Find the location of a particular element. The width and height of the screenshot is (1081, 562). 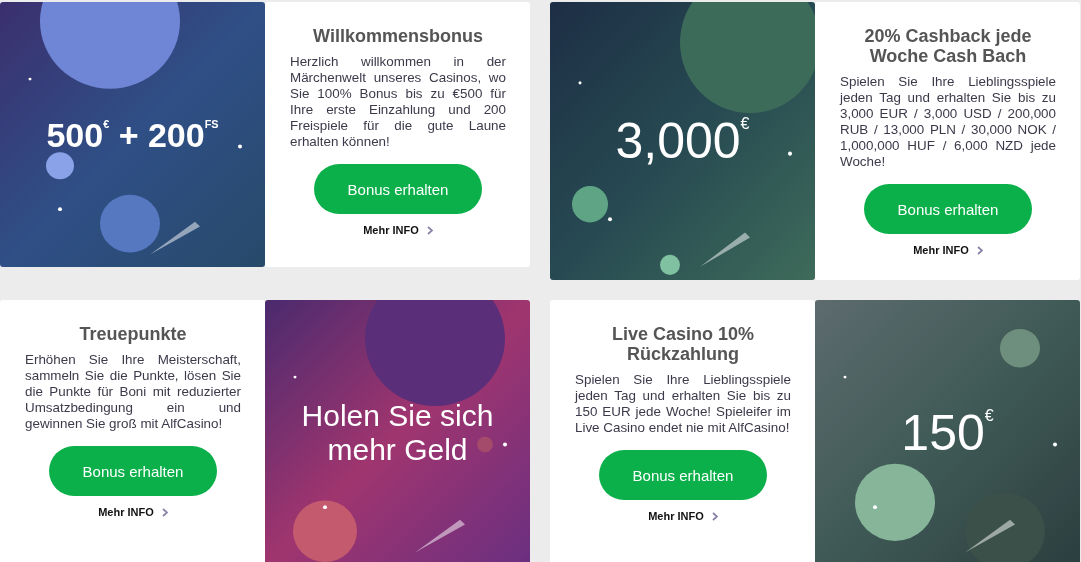

promo-description: Spielen Sie Ihre Lieblingsspiele jeden Tag und erhalten Sie bis zu 150 EUR jede Woche! Spieleifer im Live Casino endet nie mit AlfCasino! is located at coordinates (683, 404).